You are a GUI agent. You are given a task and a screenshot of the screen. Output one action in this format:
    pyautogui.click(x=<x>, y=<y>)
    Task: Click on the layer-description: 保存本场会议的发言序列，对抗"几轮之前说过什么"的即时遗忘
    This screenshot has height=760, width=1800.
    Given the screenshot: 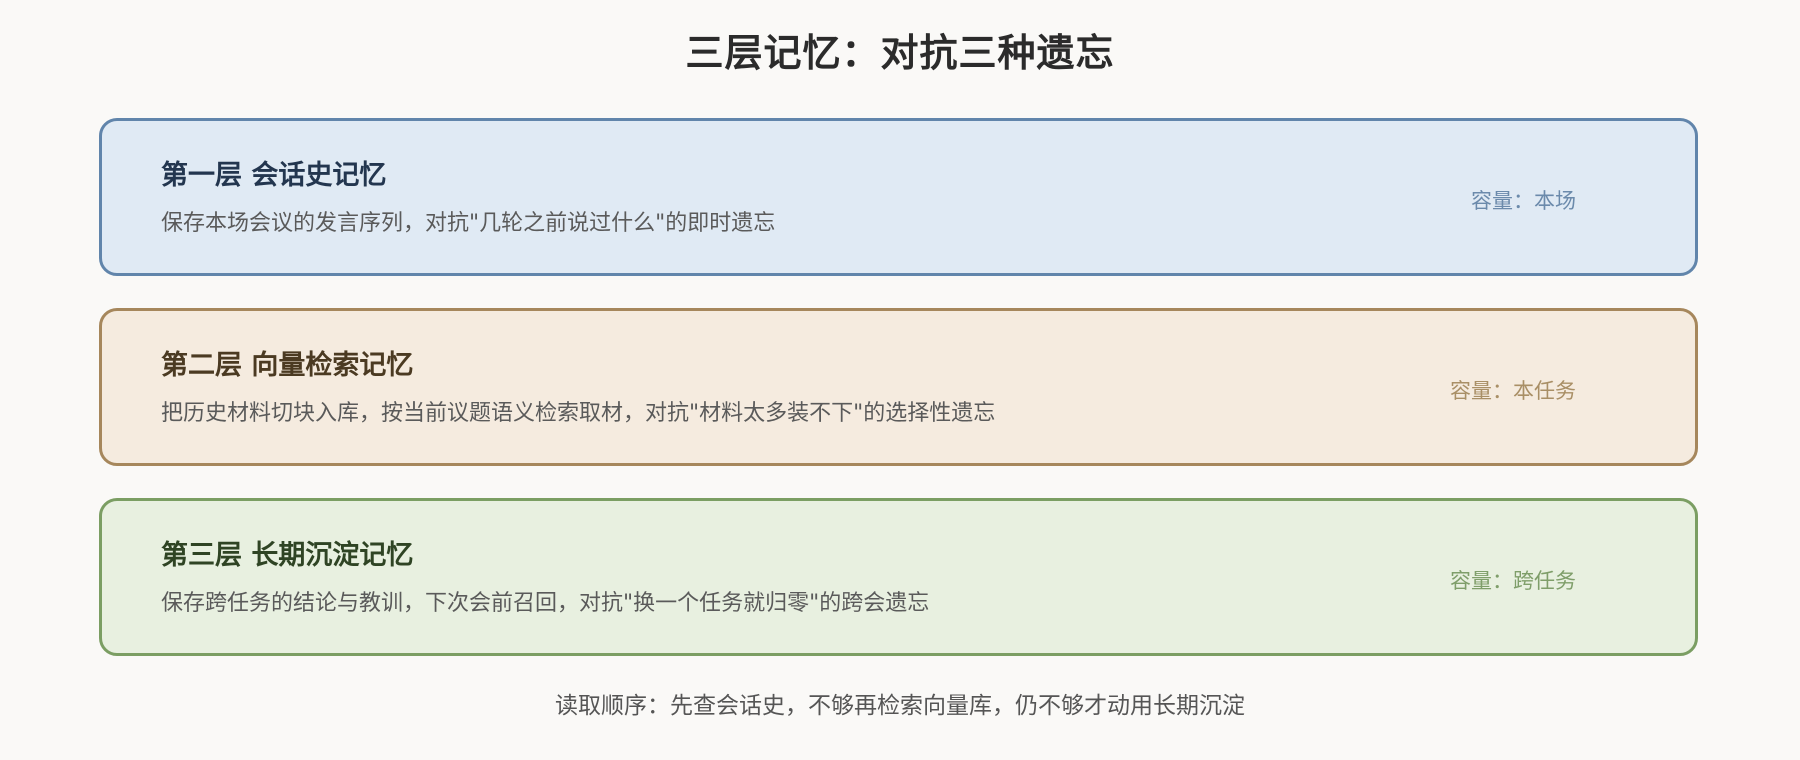 What is the action you would take?
    pyautogui.click(x=468, y=223)
    